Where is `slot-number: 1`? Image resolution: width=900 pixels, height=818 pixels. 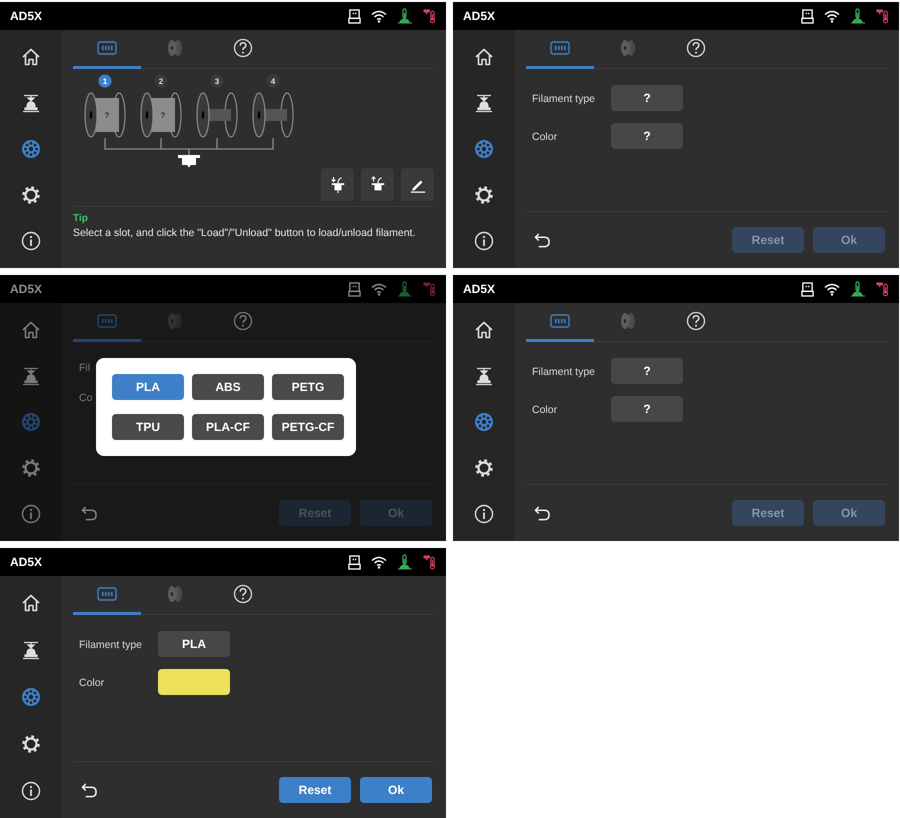
slot-number: 1 is located at coordinates (105, 81).